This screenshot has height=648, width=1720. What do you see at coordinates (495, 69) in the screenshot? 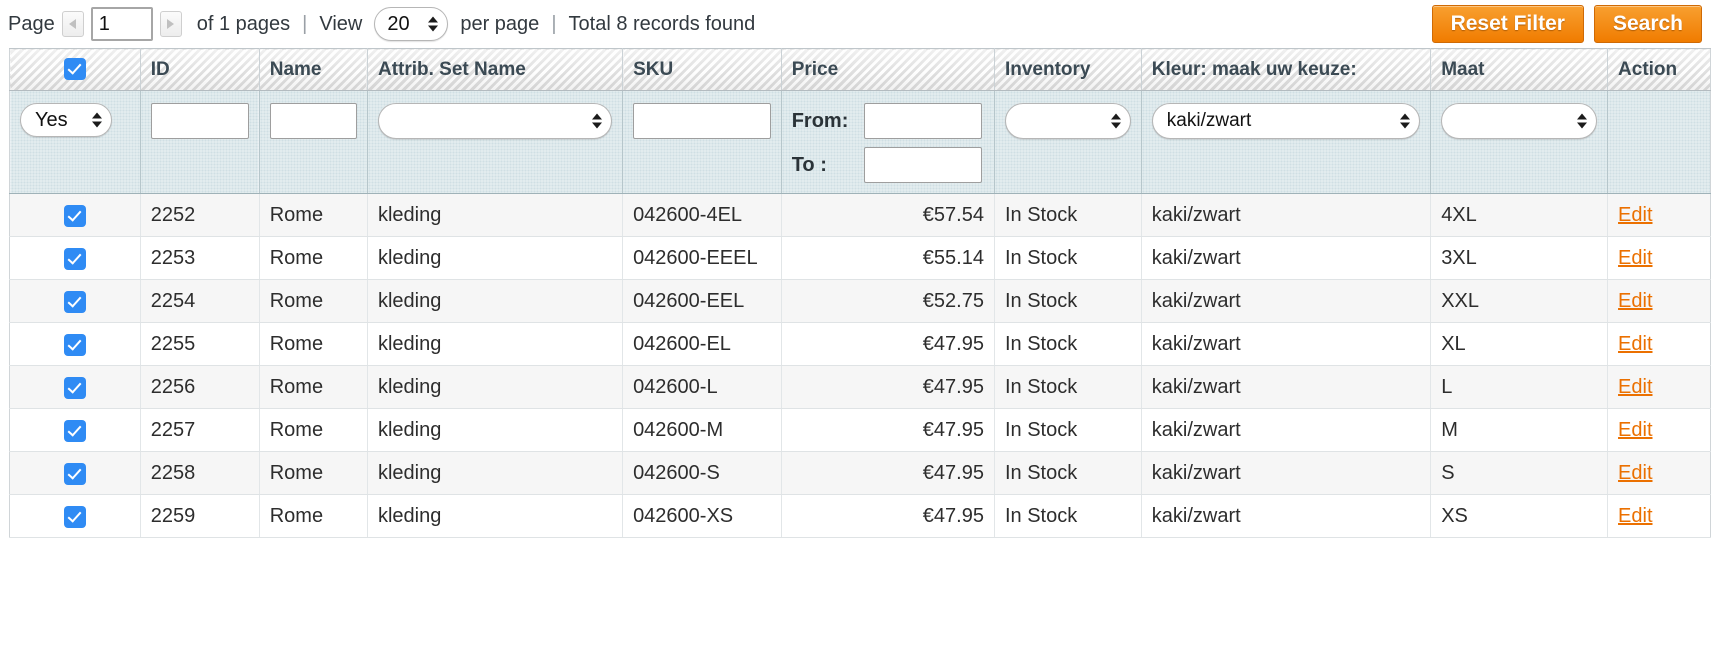
I see `column-header-attribset: Attrib. Set Name` at bounding box center [495, 69].